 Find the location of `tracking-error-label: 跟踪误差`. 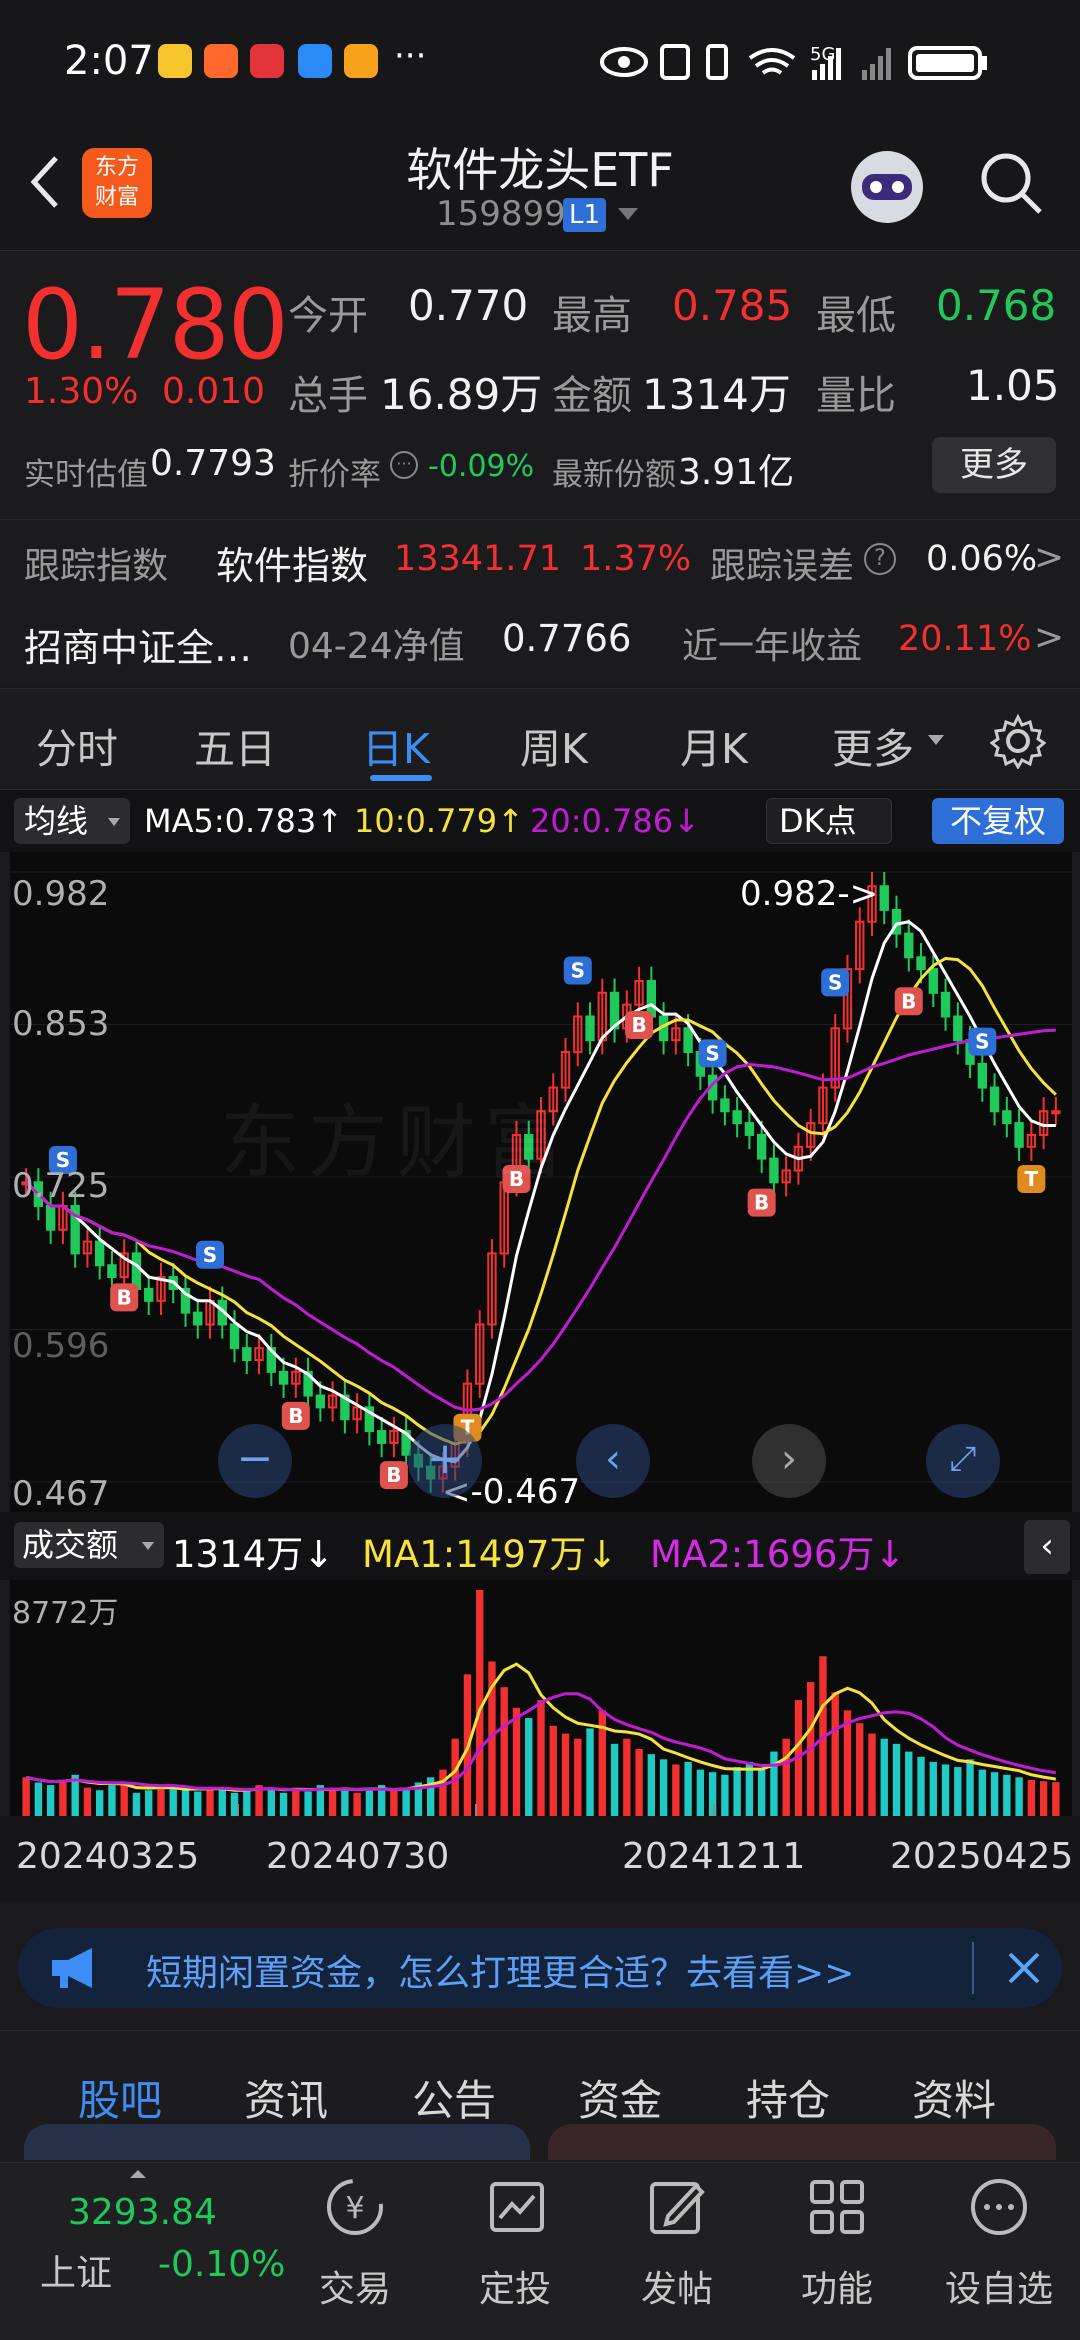

tracking-error-label: 跟踪误差 is located at coordinates (782, 566).